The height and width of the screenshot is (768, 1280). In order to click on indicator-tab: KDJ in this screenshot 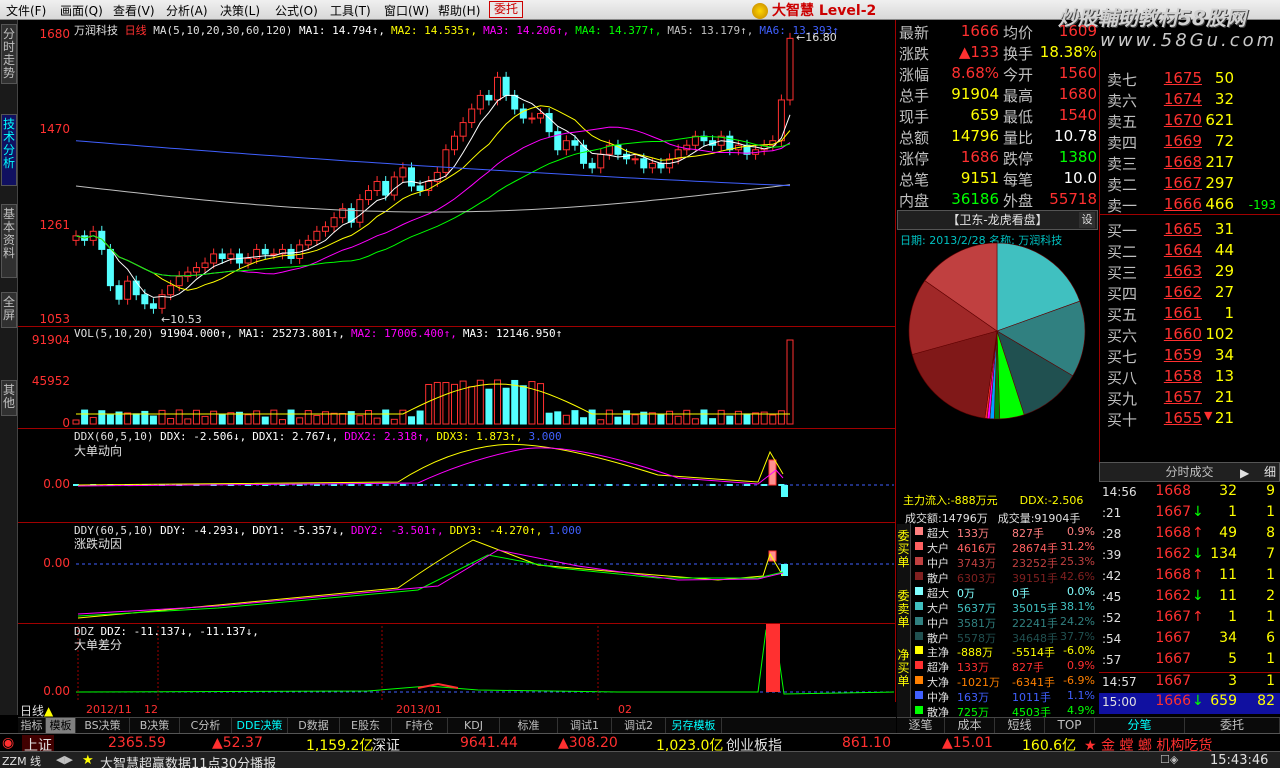, I will do `click(474, 726)`.